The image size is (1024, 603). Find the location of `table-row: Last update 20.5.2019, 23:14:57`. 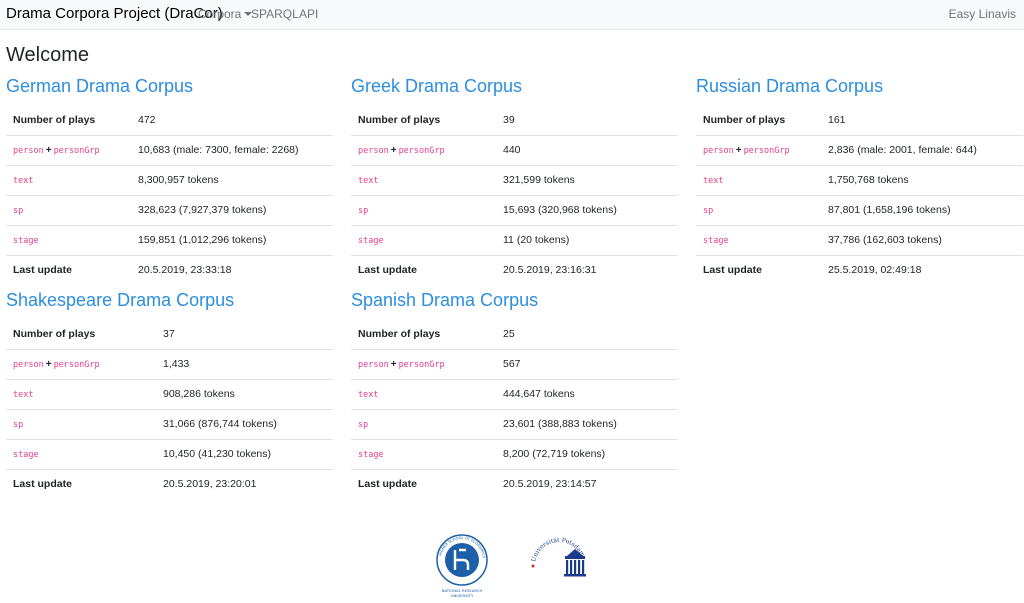

table-row: Last update 20.5.2019, 23:14:57 is located at coordinates (514, 483).